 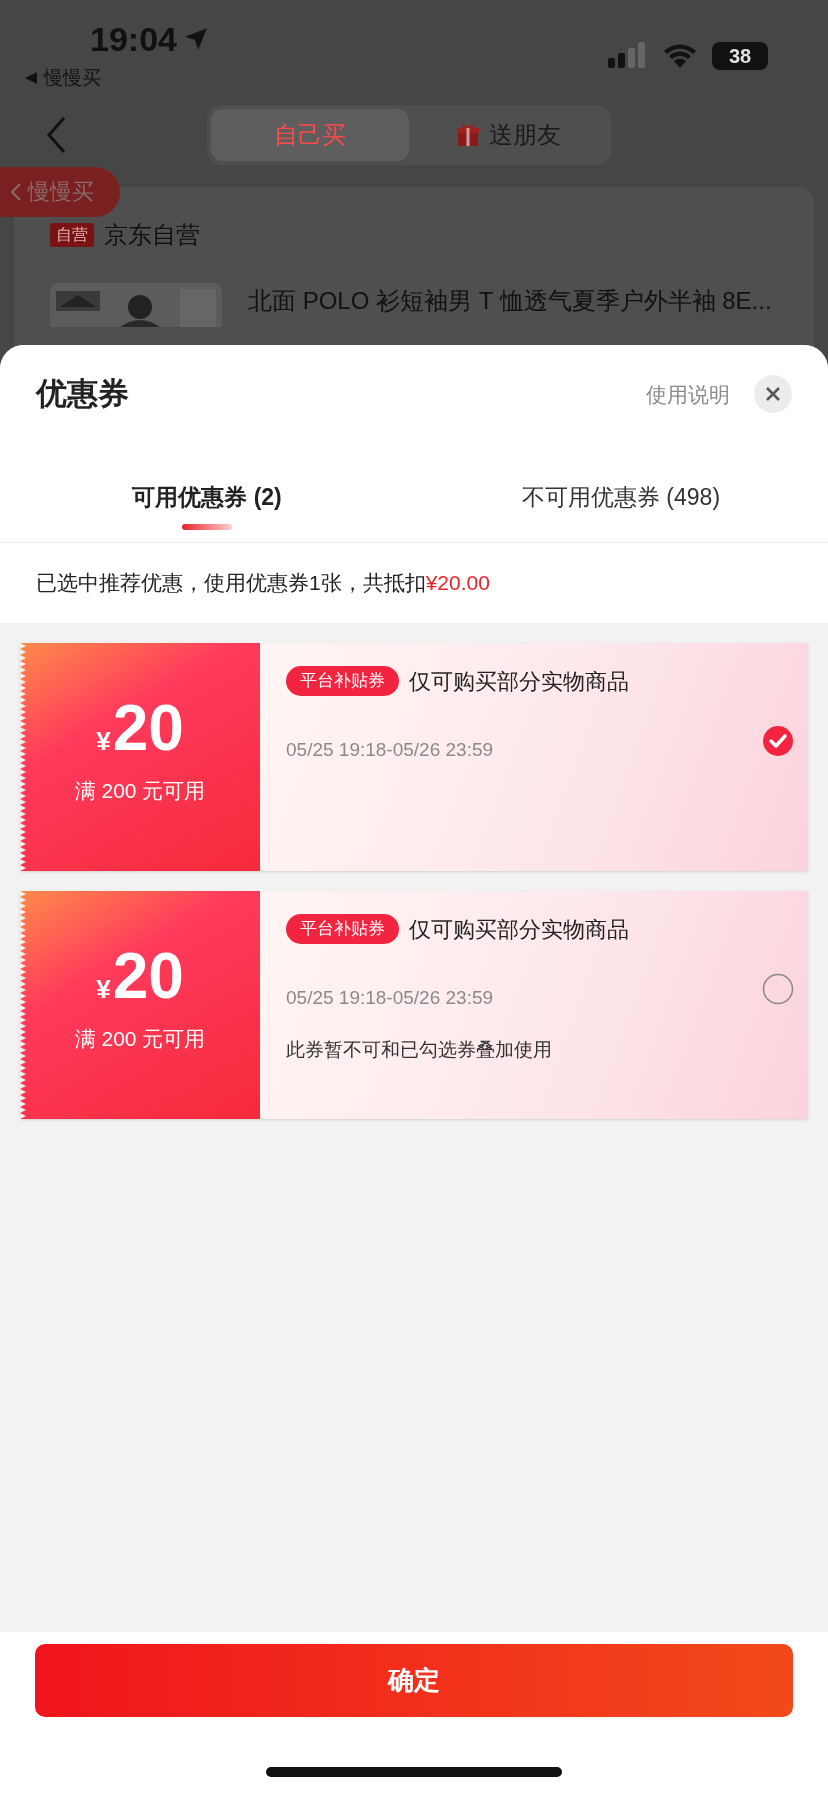 What do you see at coordinates (60, 191) in the screenshot?
I see `floating-back-button: 慢慢买` at bounding box center [60, 191].